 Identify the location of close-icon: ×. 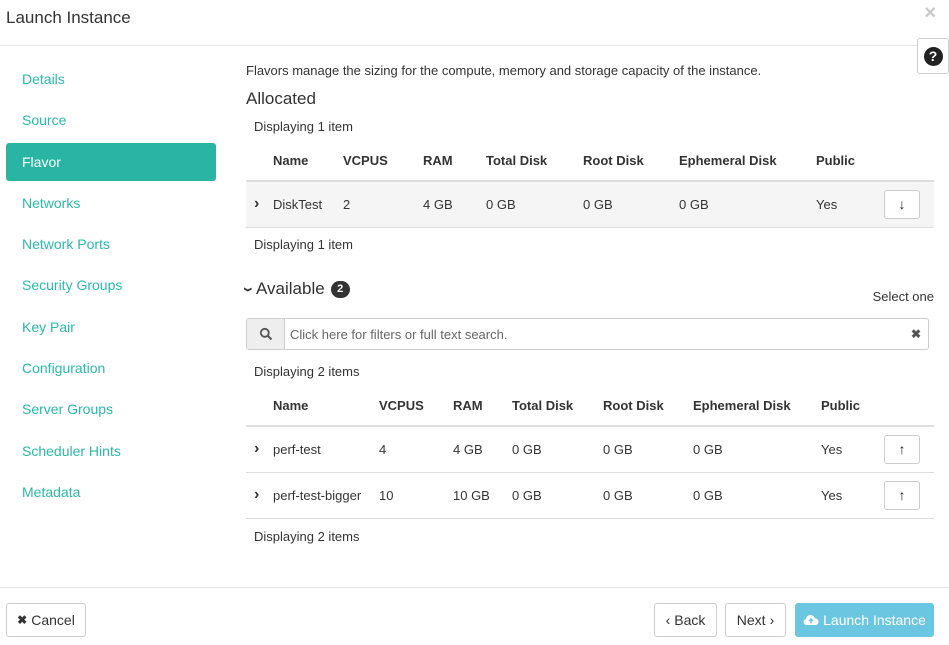
(930, 13).